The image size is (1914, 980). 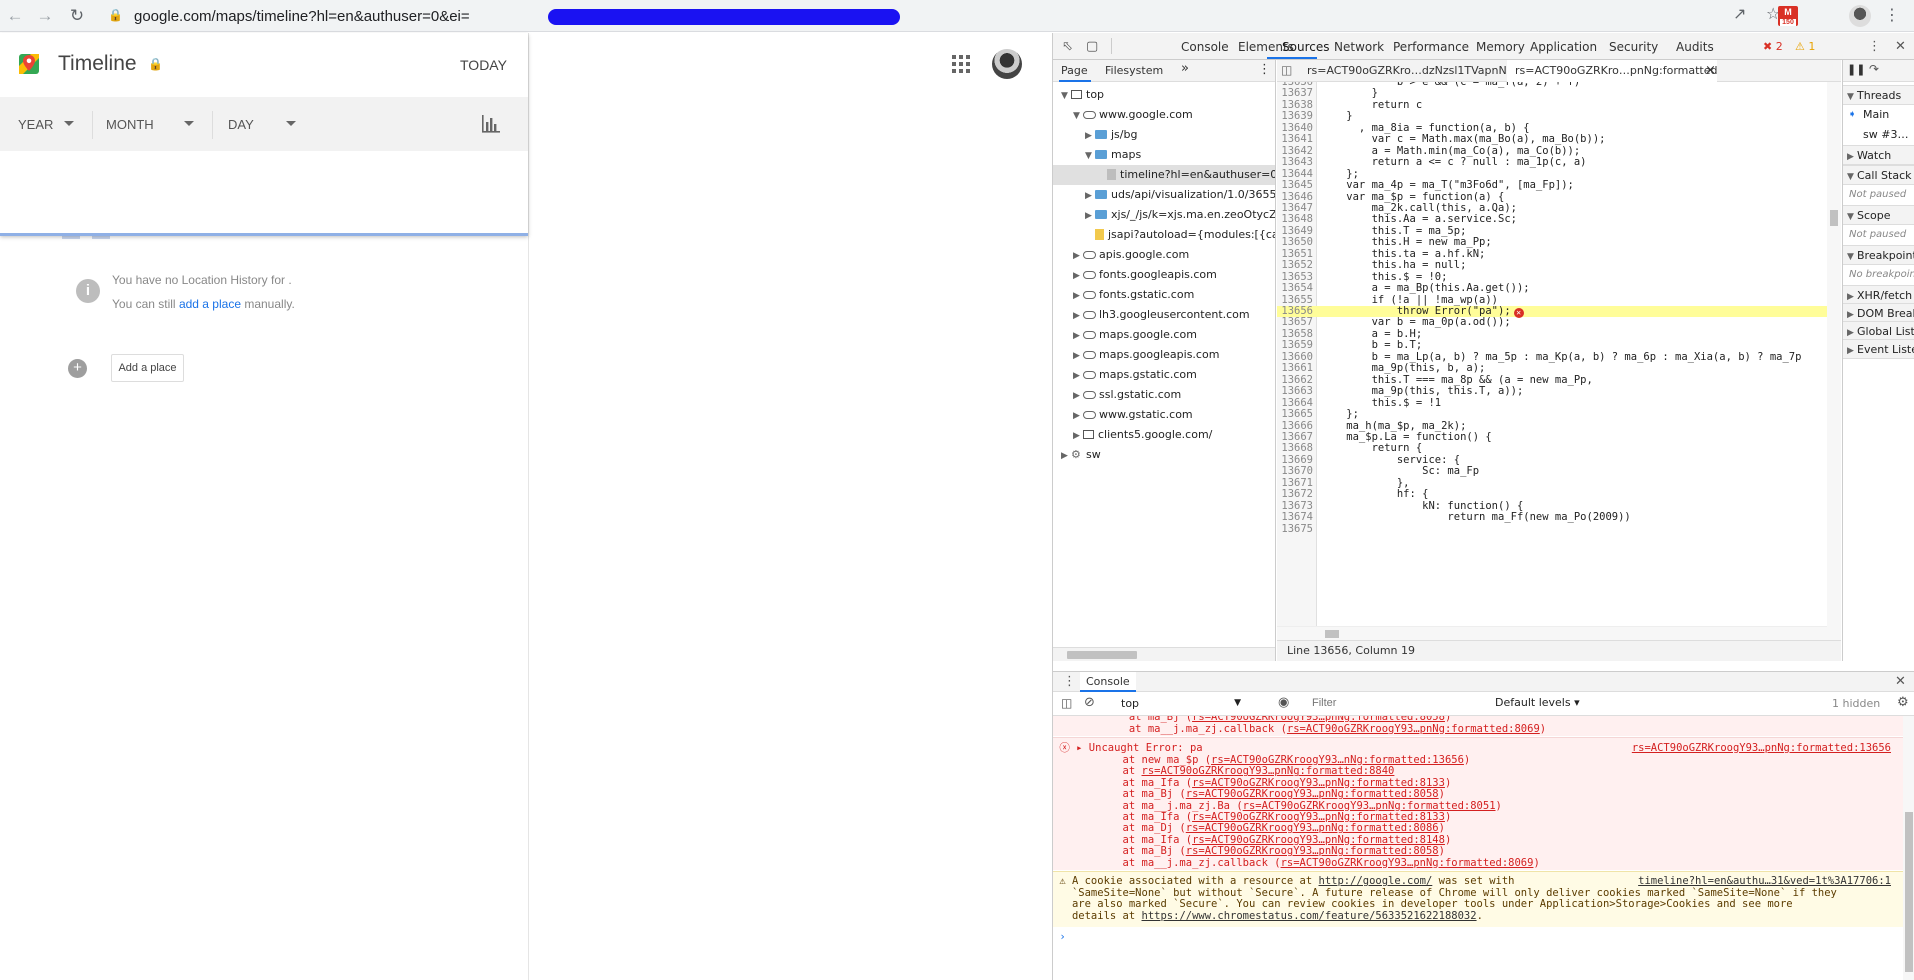 What do you see at coordinates (1164, 335) in the screenshot?
I see `tree-item: ▶ maps.google.com` at bounding box center [1164, 335].